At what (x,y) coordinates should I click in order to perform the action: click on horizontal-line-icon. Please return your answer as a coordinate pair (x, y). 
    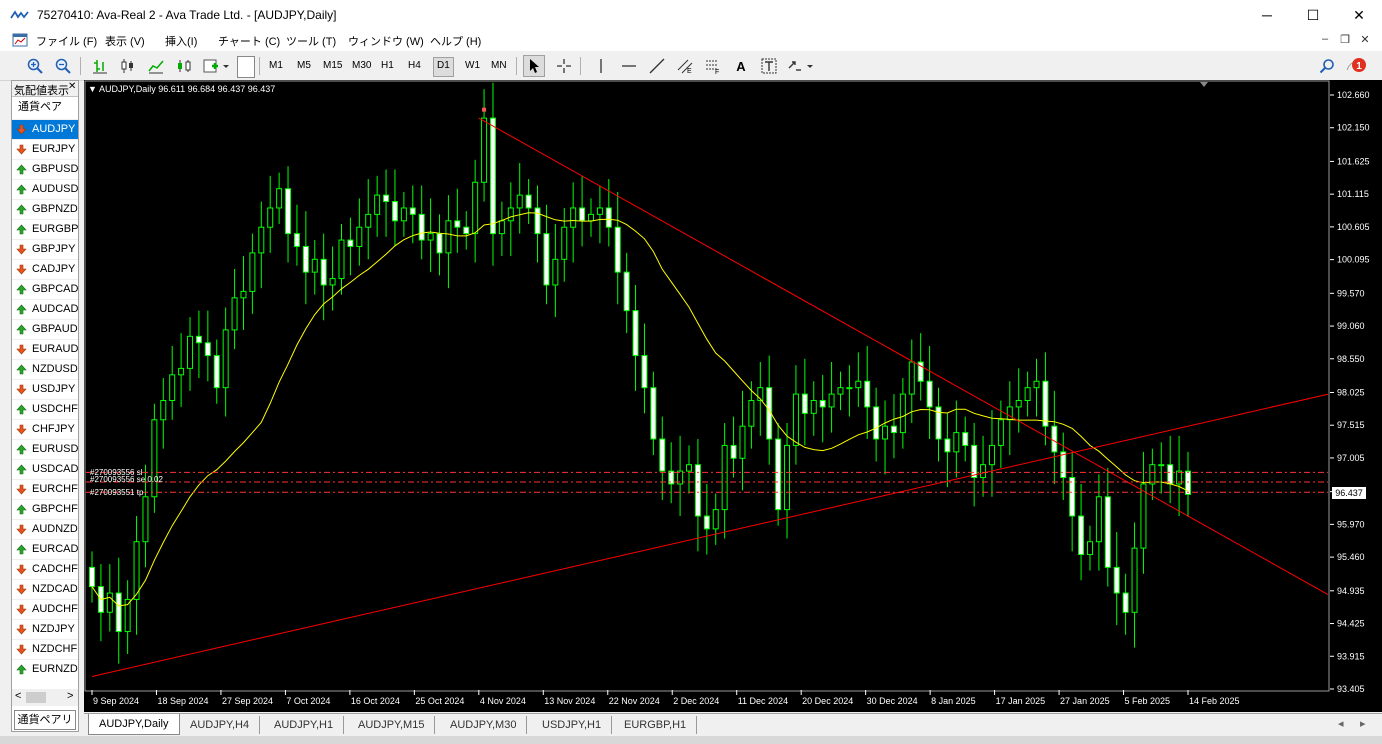
    Looking at the image, I should click on (629, 66).